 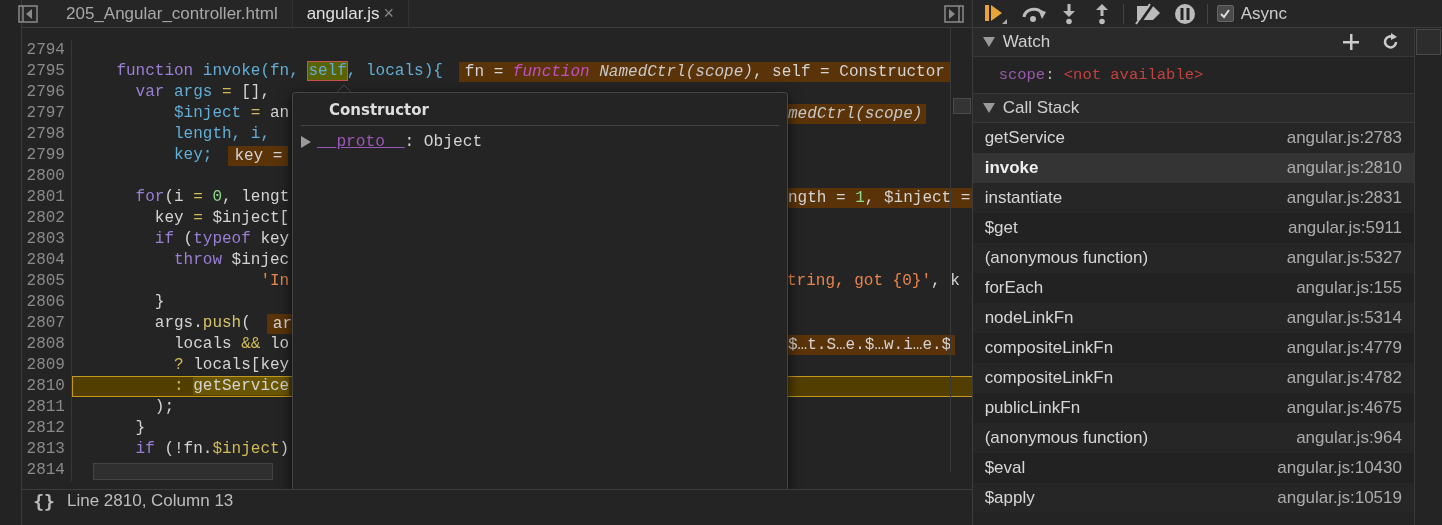 I want to click on line-number: 2798, so click(x=46, y=134).